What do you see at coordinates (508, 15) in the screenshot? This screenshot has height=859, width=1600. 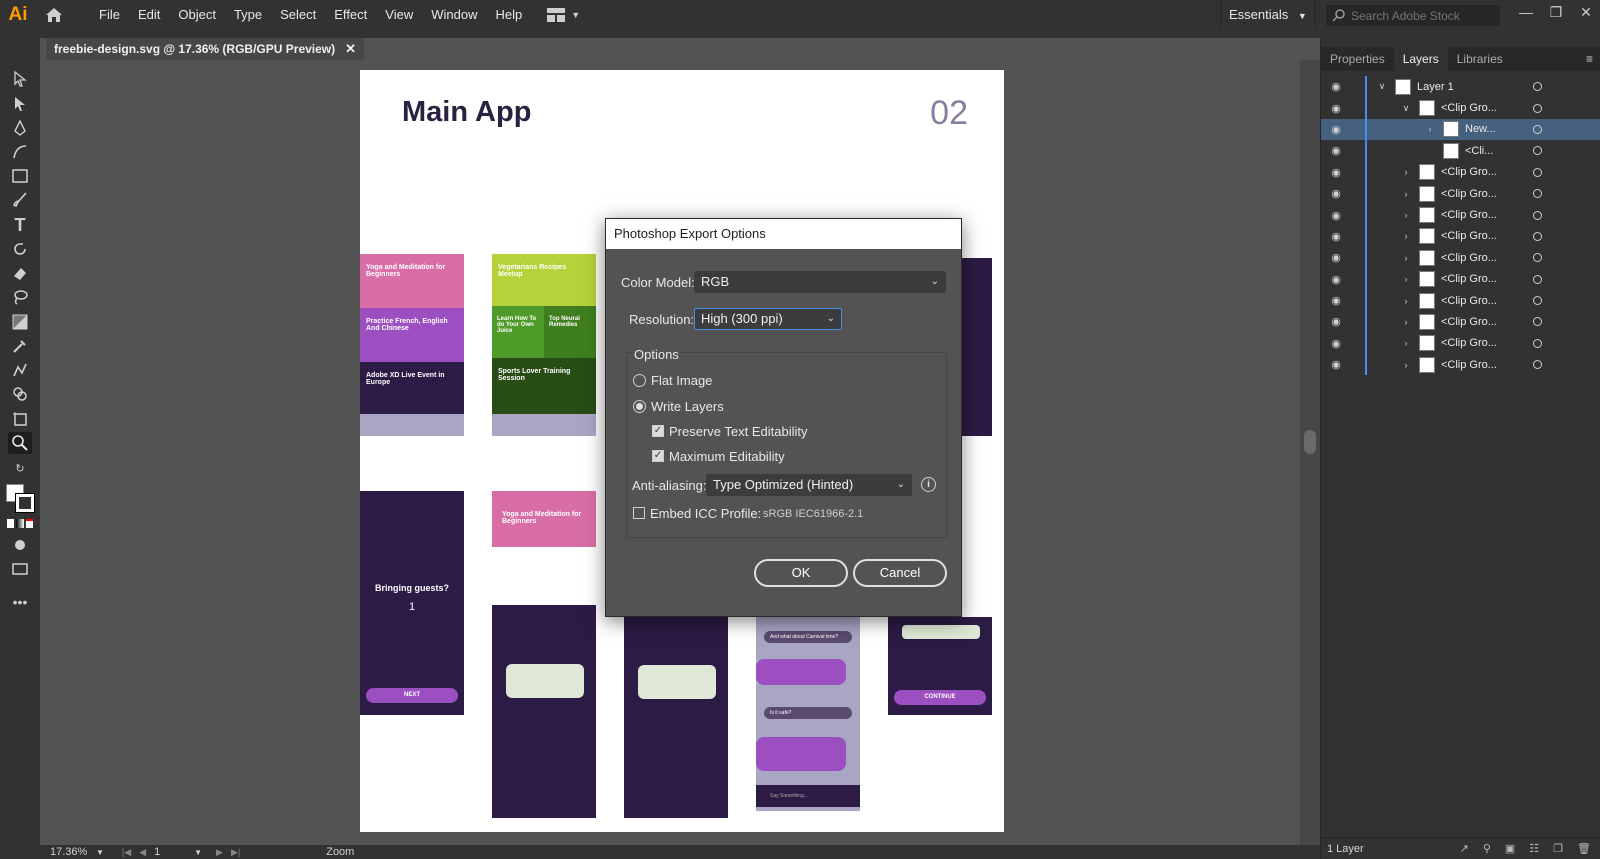 I see `menu-help: Help` at bounding box center [508, 15].